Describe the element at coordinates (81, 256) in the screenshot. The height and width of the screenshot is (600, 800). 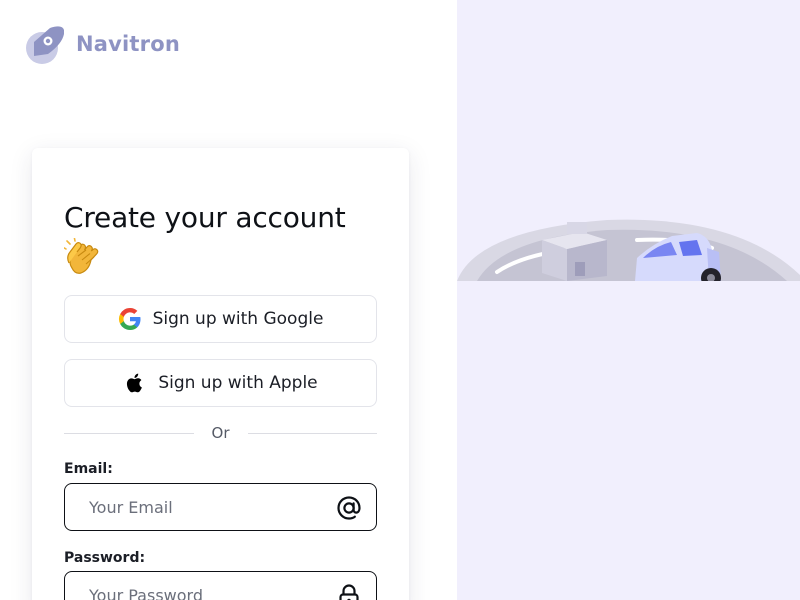
I see `clapping-hands-icon` at that location.